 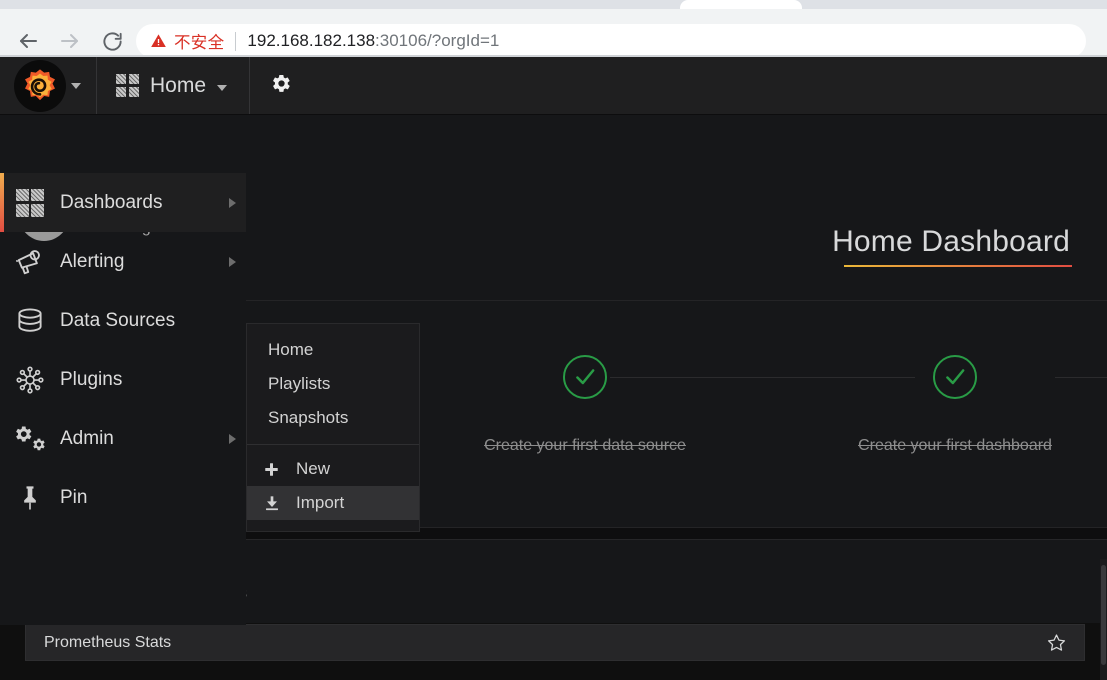 I want to click on gear-icon, so click(x=281, y=86).